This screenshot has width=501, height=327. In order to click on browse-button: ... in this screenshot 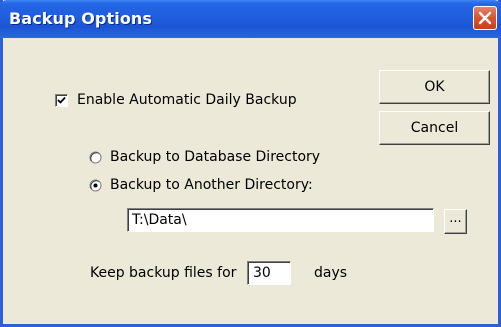, I will do `click(455, 221)`.